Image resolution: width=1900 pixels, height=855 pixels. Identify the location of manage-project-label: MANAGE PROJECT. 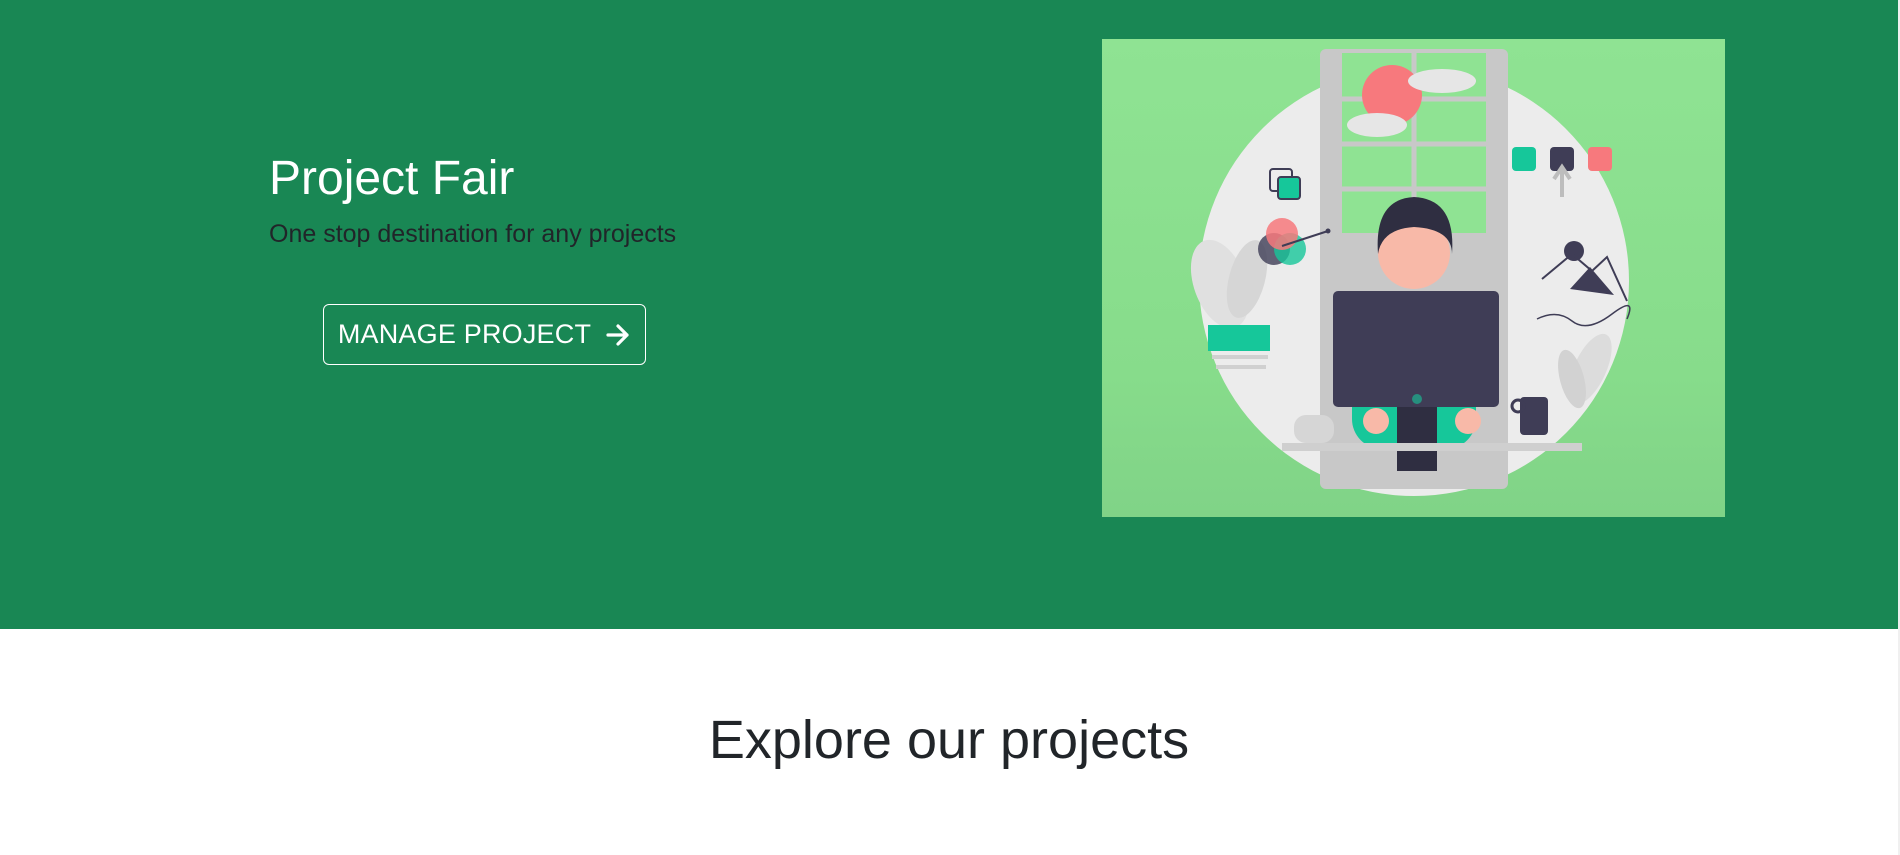
(464, 334).